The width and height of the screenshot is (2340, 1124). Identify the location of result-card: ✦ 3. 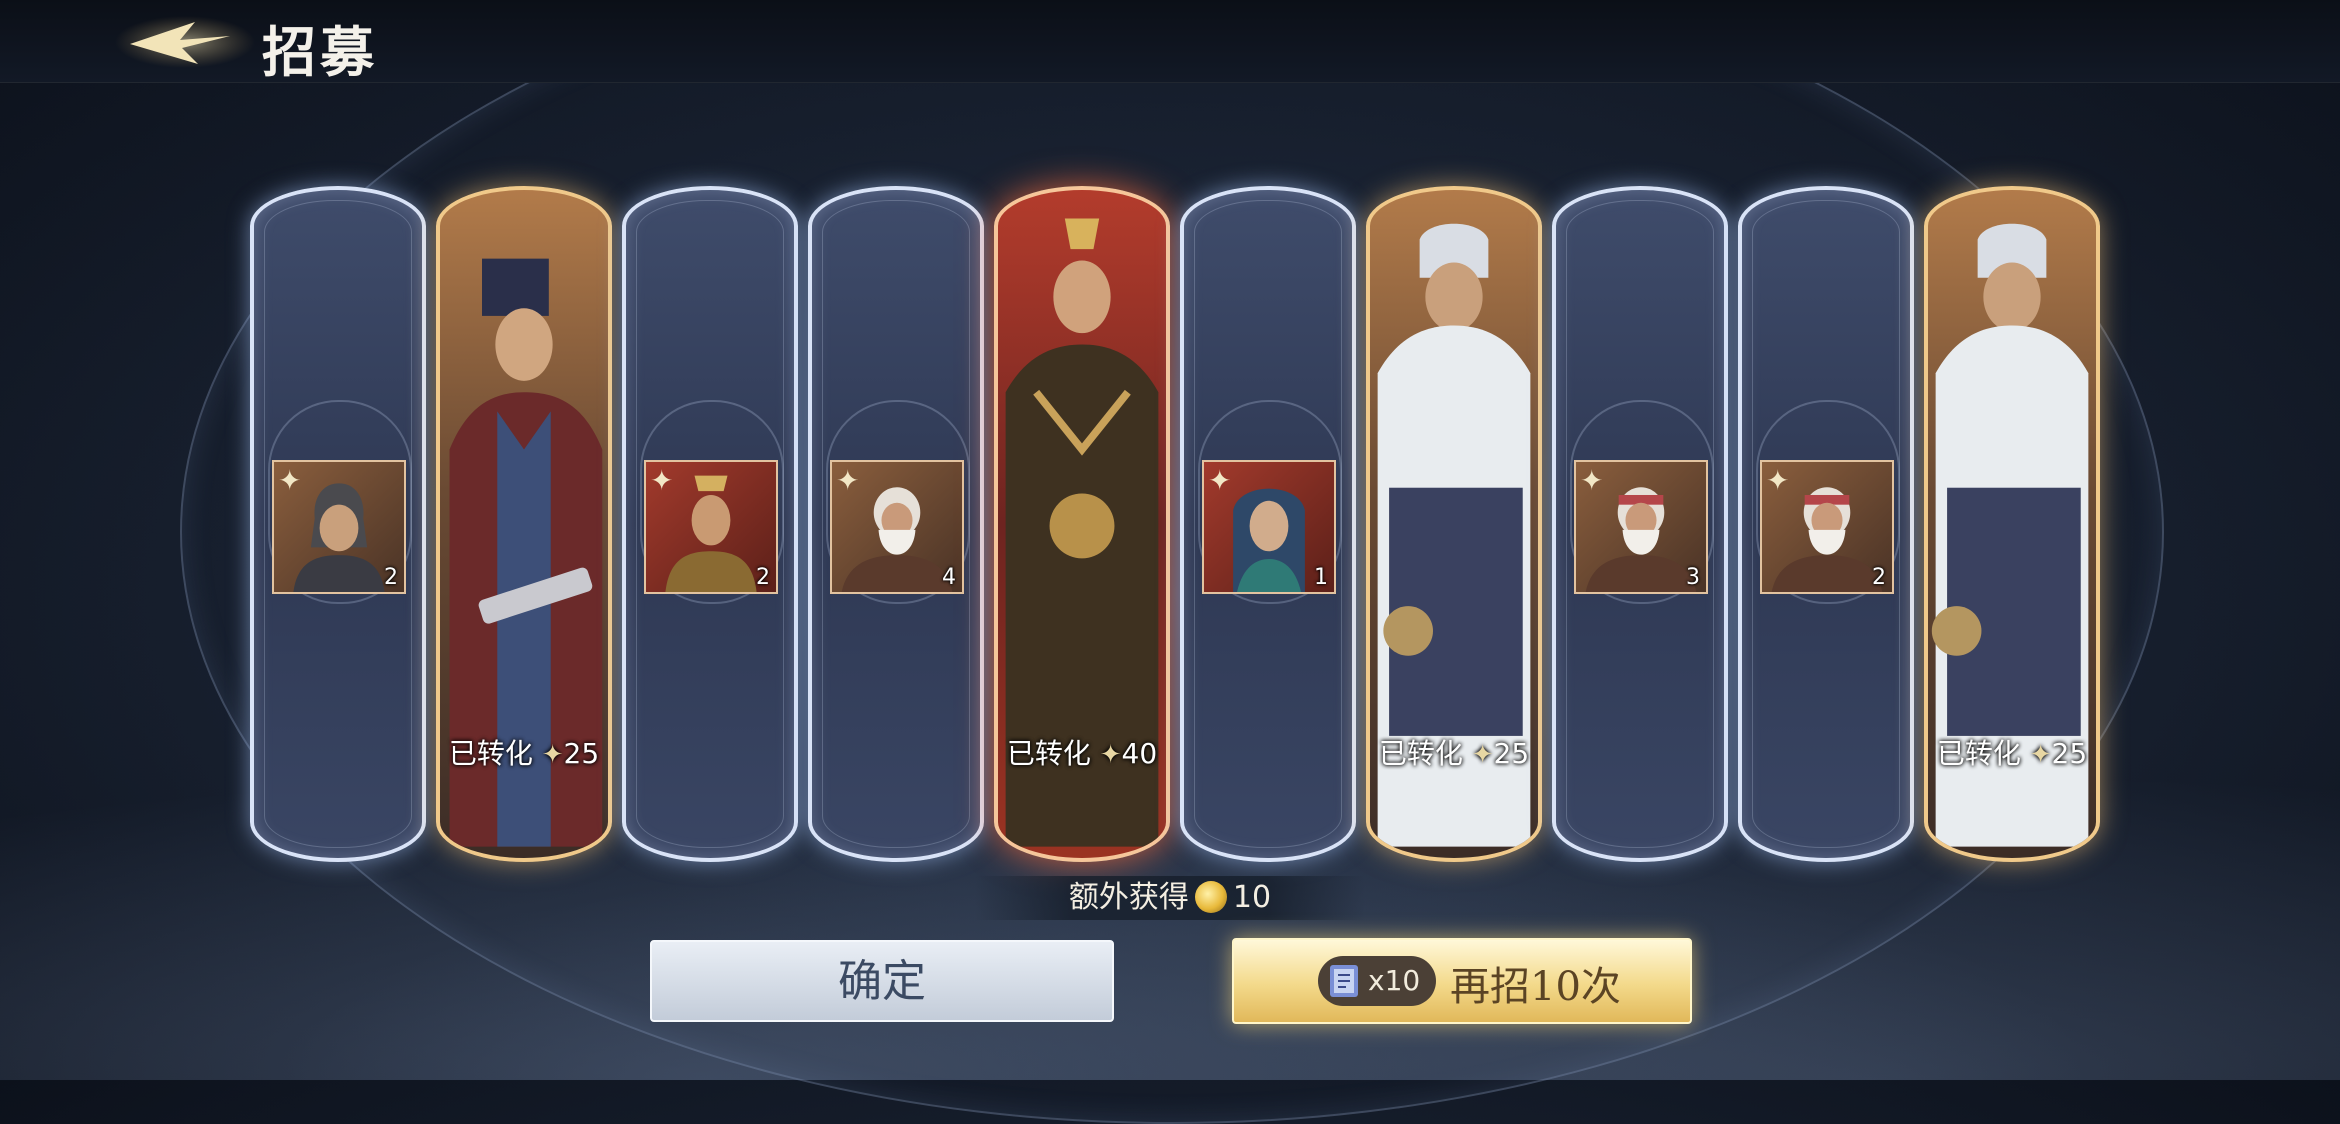
(1640, 524).